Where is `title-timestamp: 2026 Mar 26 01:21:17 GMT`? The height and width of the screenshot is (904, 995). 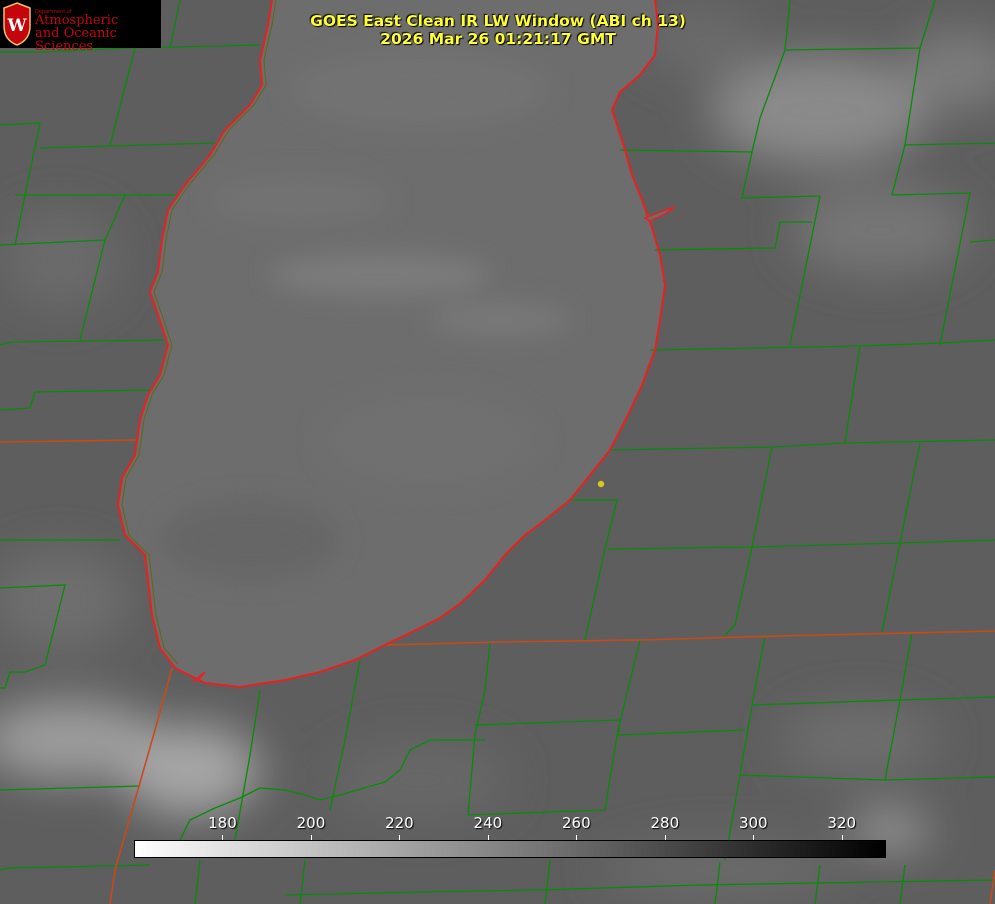 title-timestamp: 2026 Mar 26 01:21:17 GMT is located at coordinates (498, 39).